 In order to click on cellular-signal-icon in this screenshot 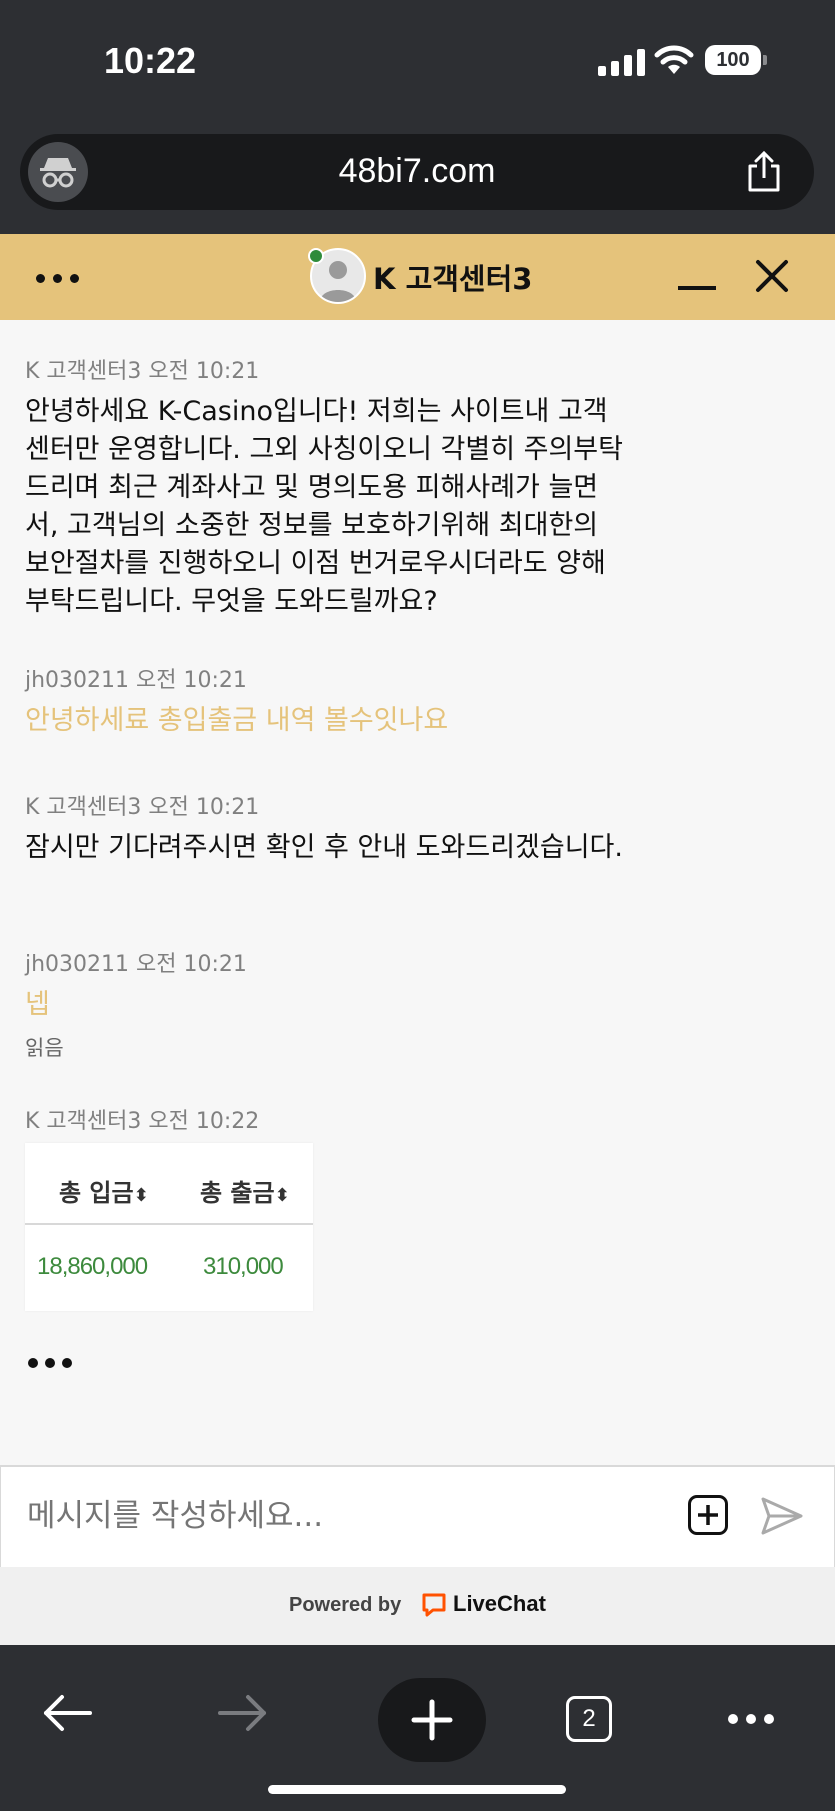, I will do `click(621, 62)`.